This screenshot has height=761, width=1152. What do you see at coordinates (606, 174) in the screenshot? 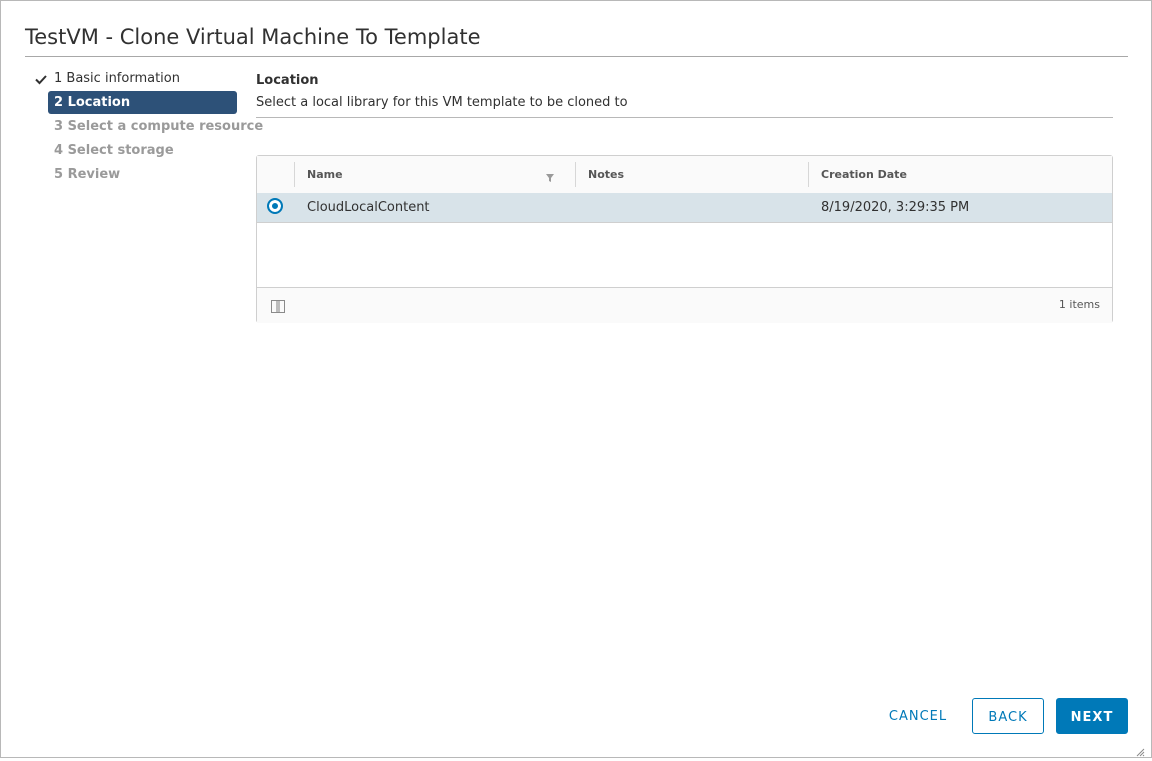
I see `column-header-notes: Notes` at bounding box center [606, 174].